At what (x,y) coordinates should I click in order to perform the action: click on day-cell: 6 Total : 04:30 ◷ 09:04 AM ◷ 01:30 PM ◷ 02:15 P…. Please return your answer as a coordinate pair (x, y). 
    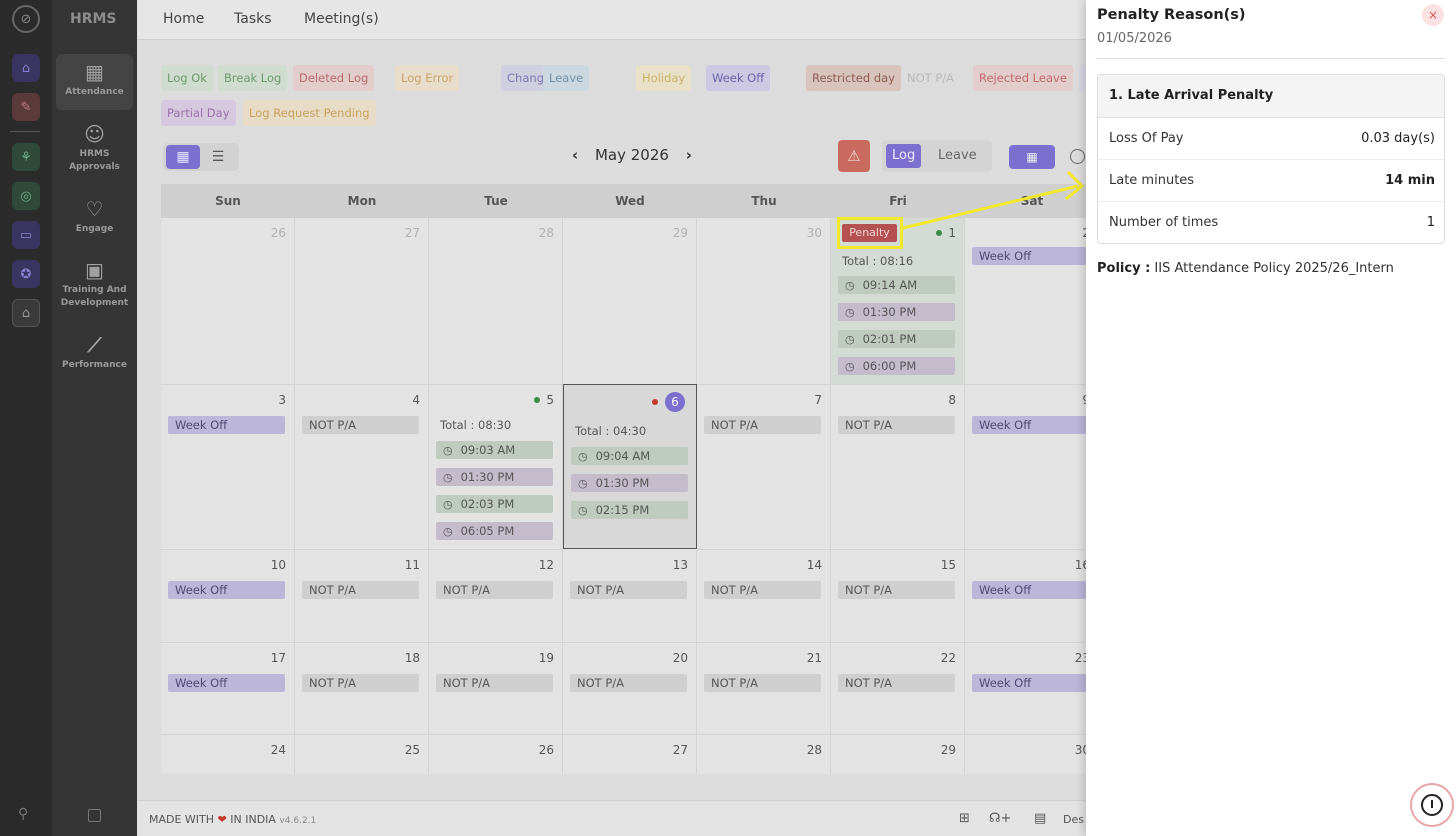
    Looking at the image, I should click on (630, 466).